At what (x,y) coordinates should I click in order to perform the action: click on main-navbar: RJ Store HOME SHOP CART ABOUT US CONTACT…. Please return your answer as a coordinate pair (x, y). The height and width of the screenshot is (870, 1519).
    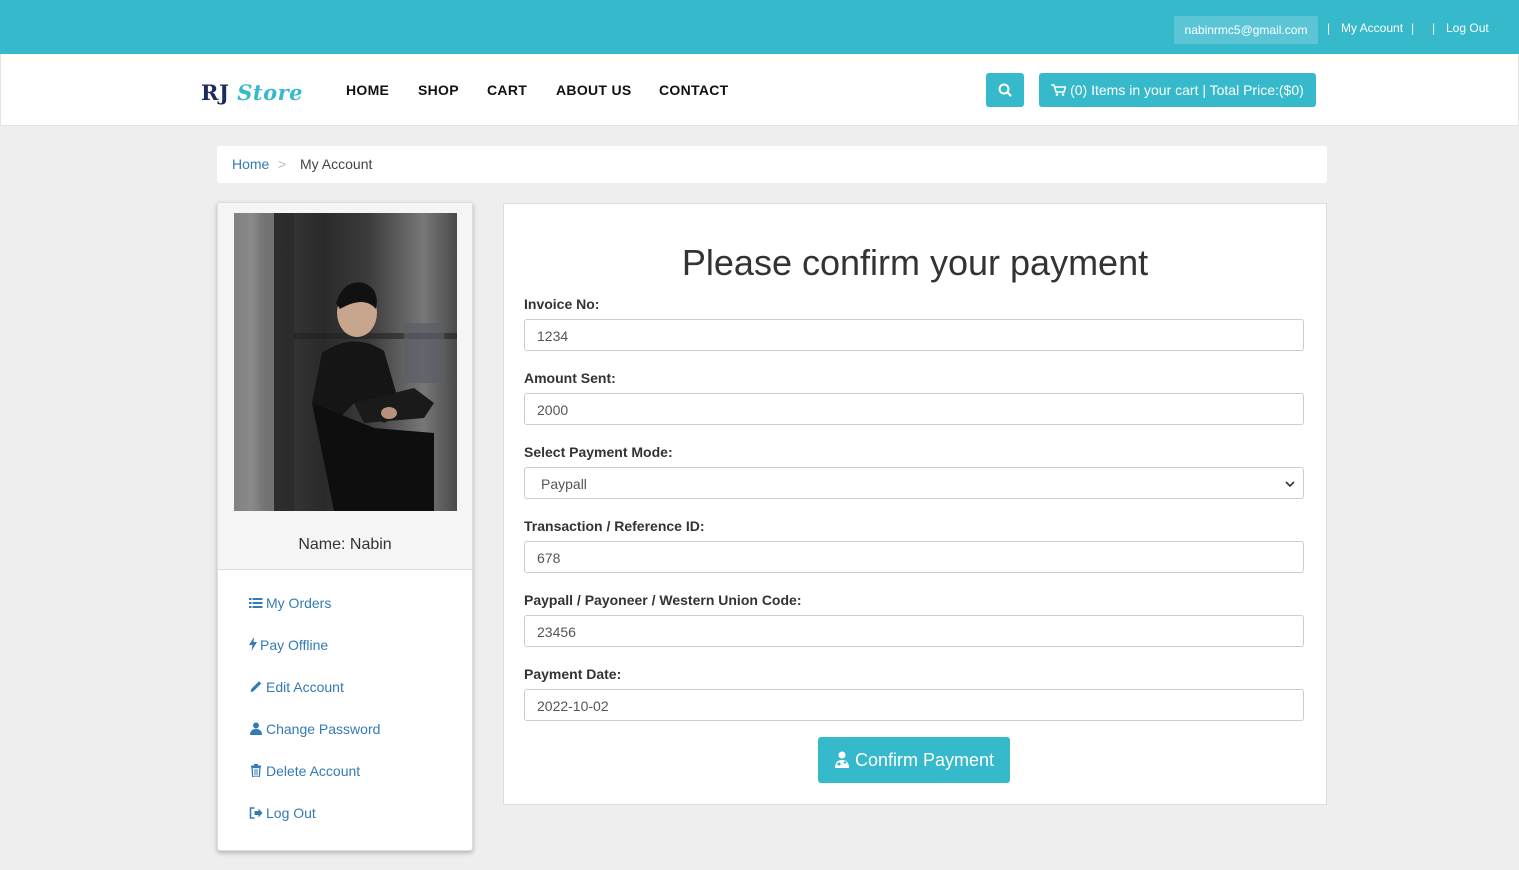
    Looking at the image, I should click on (759, 90).